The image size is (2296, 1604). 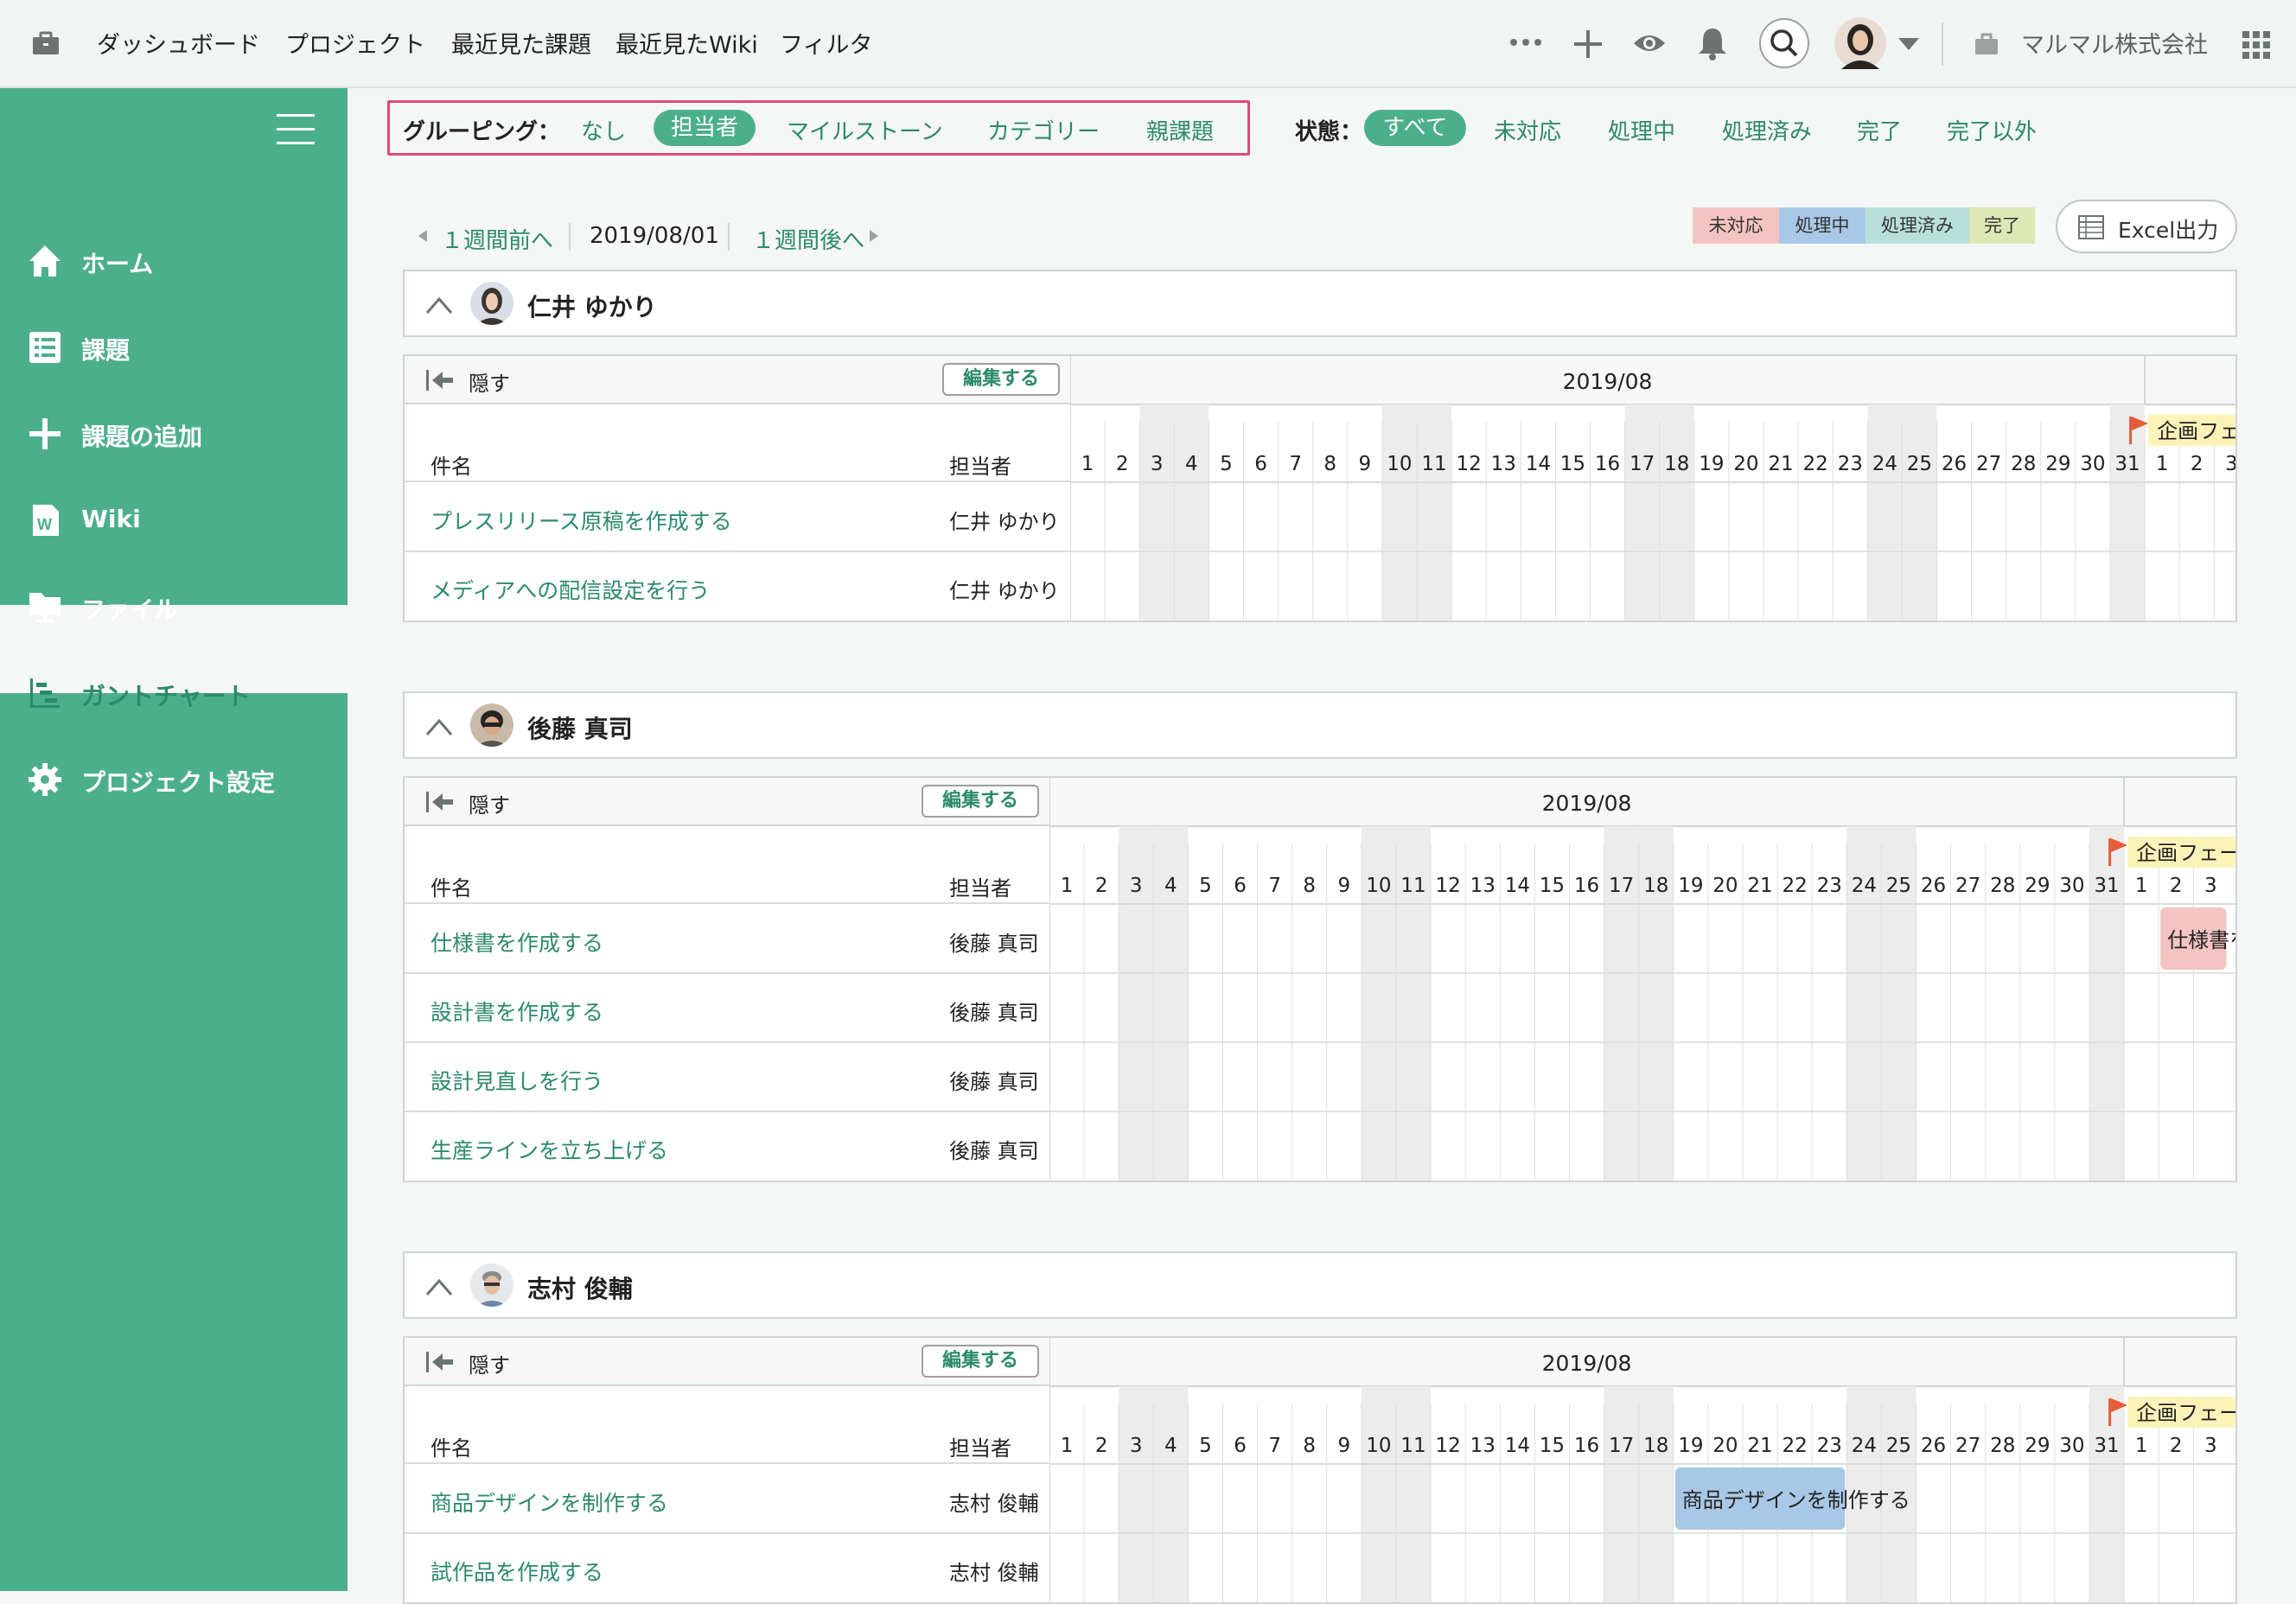 What do you see at coordinates (2141, 1446) in the screenshot?
I see `day-label: 1` at bounding box center [2141, 1446].